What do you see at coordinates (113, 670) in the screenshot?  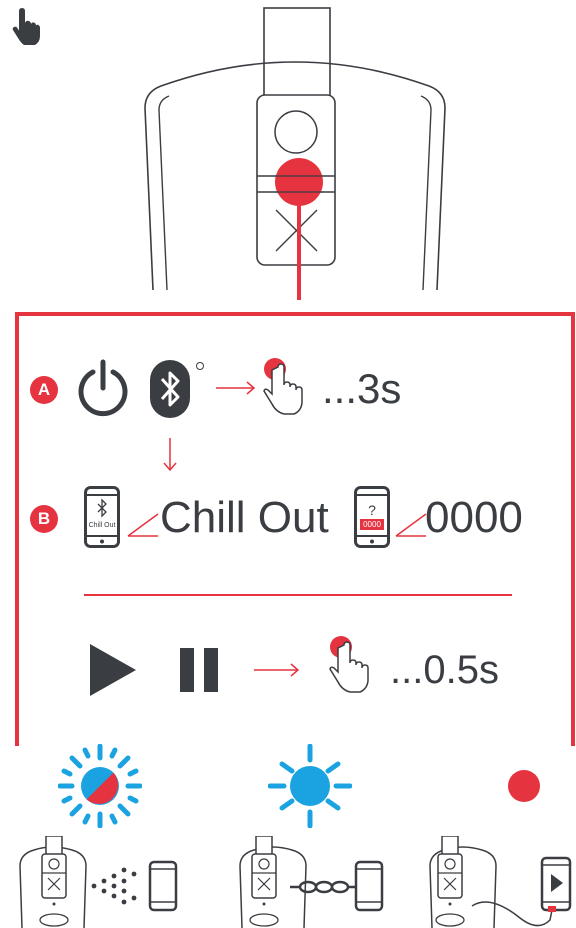 I see `play-icon` at bounding box center [113, 670].